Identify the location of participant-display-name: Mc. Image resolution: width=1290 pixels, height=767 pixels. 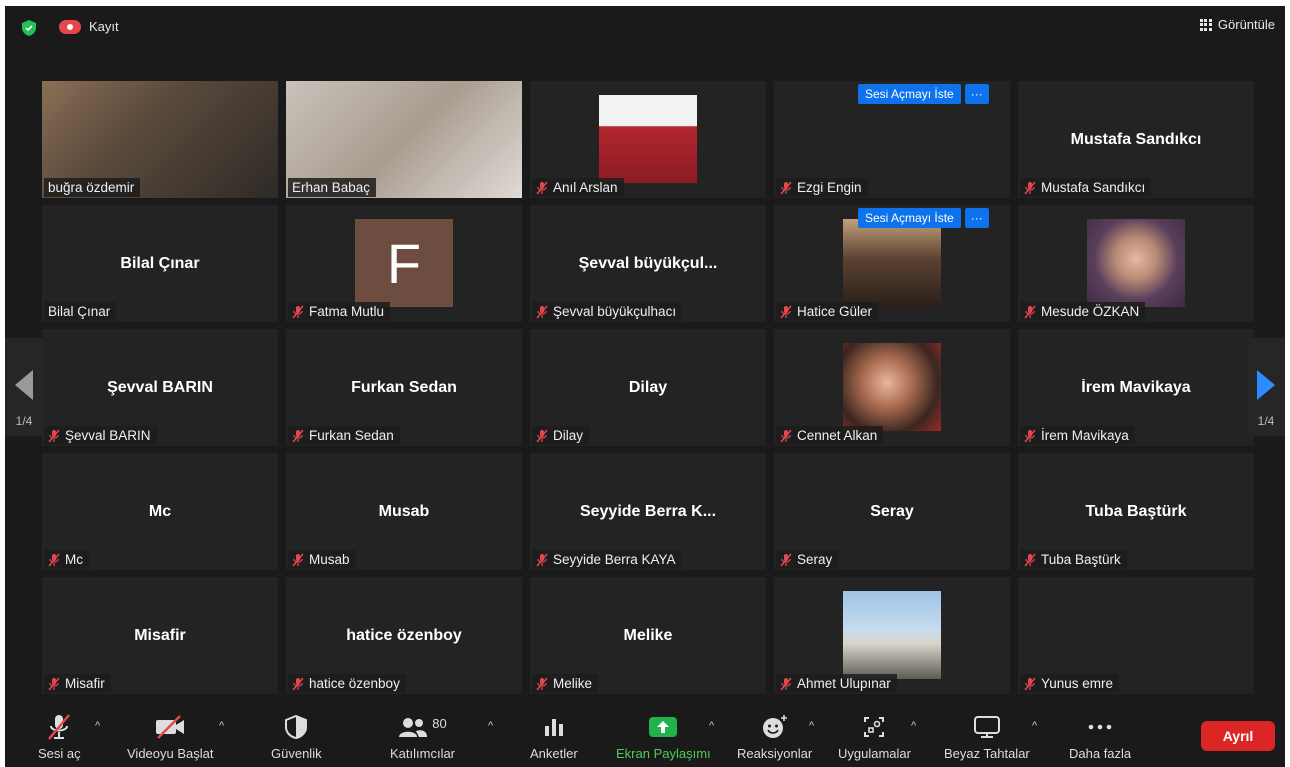
(160, 511).